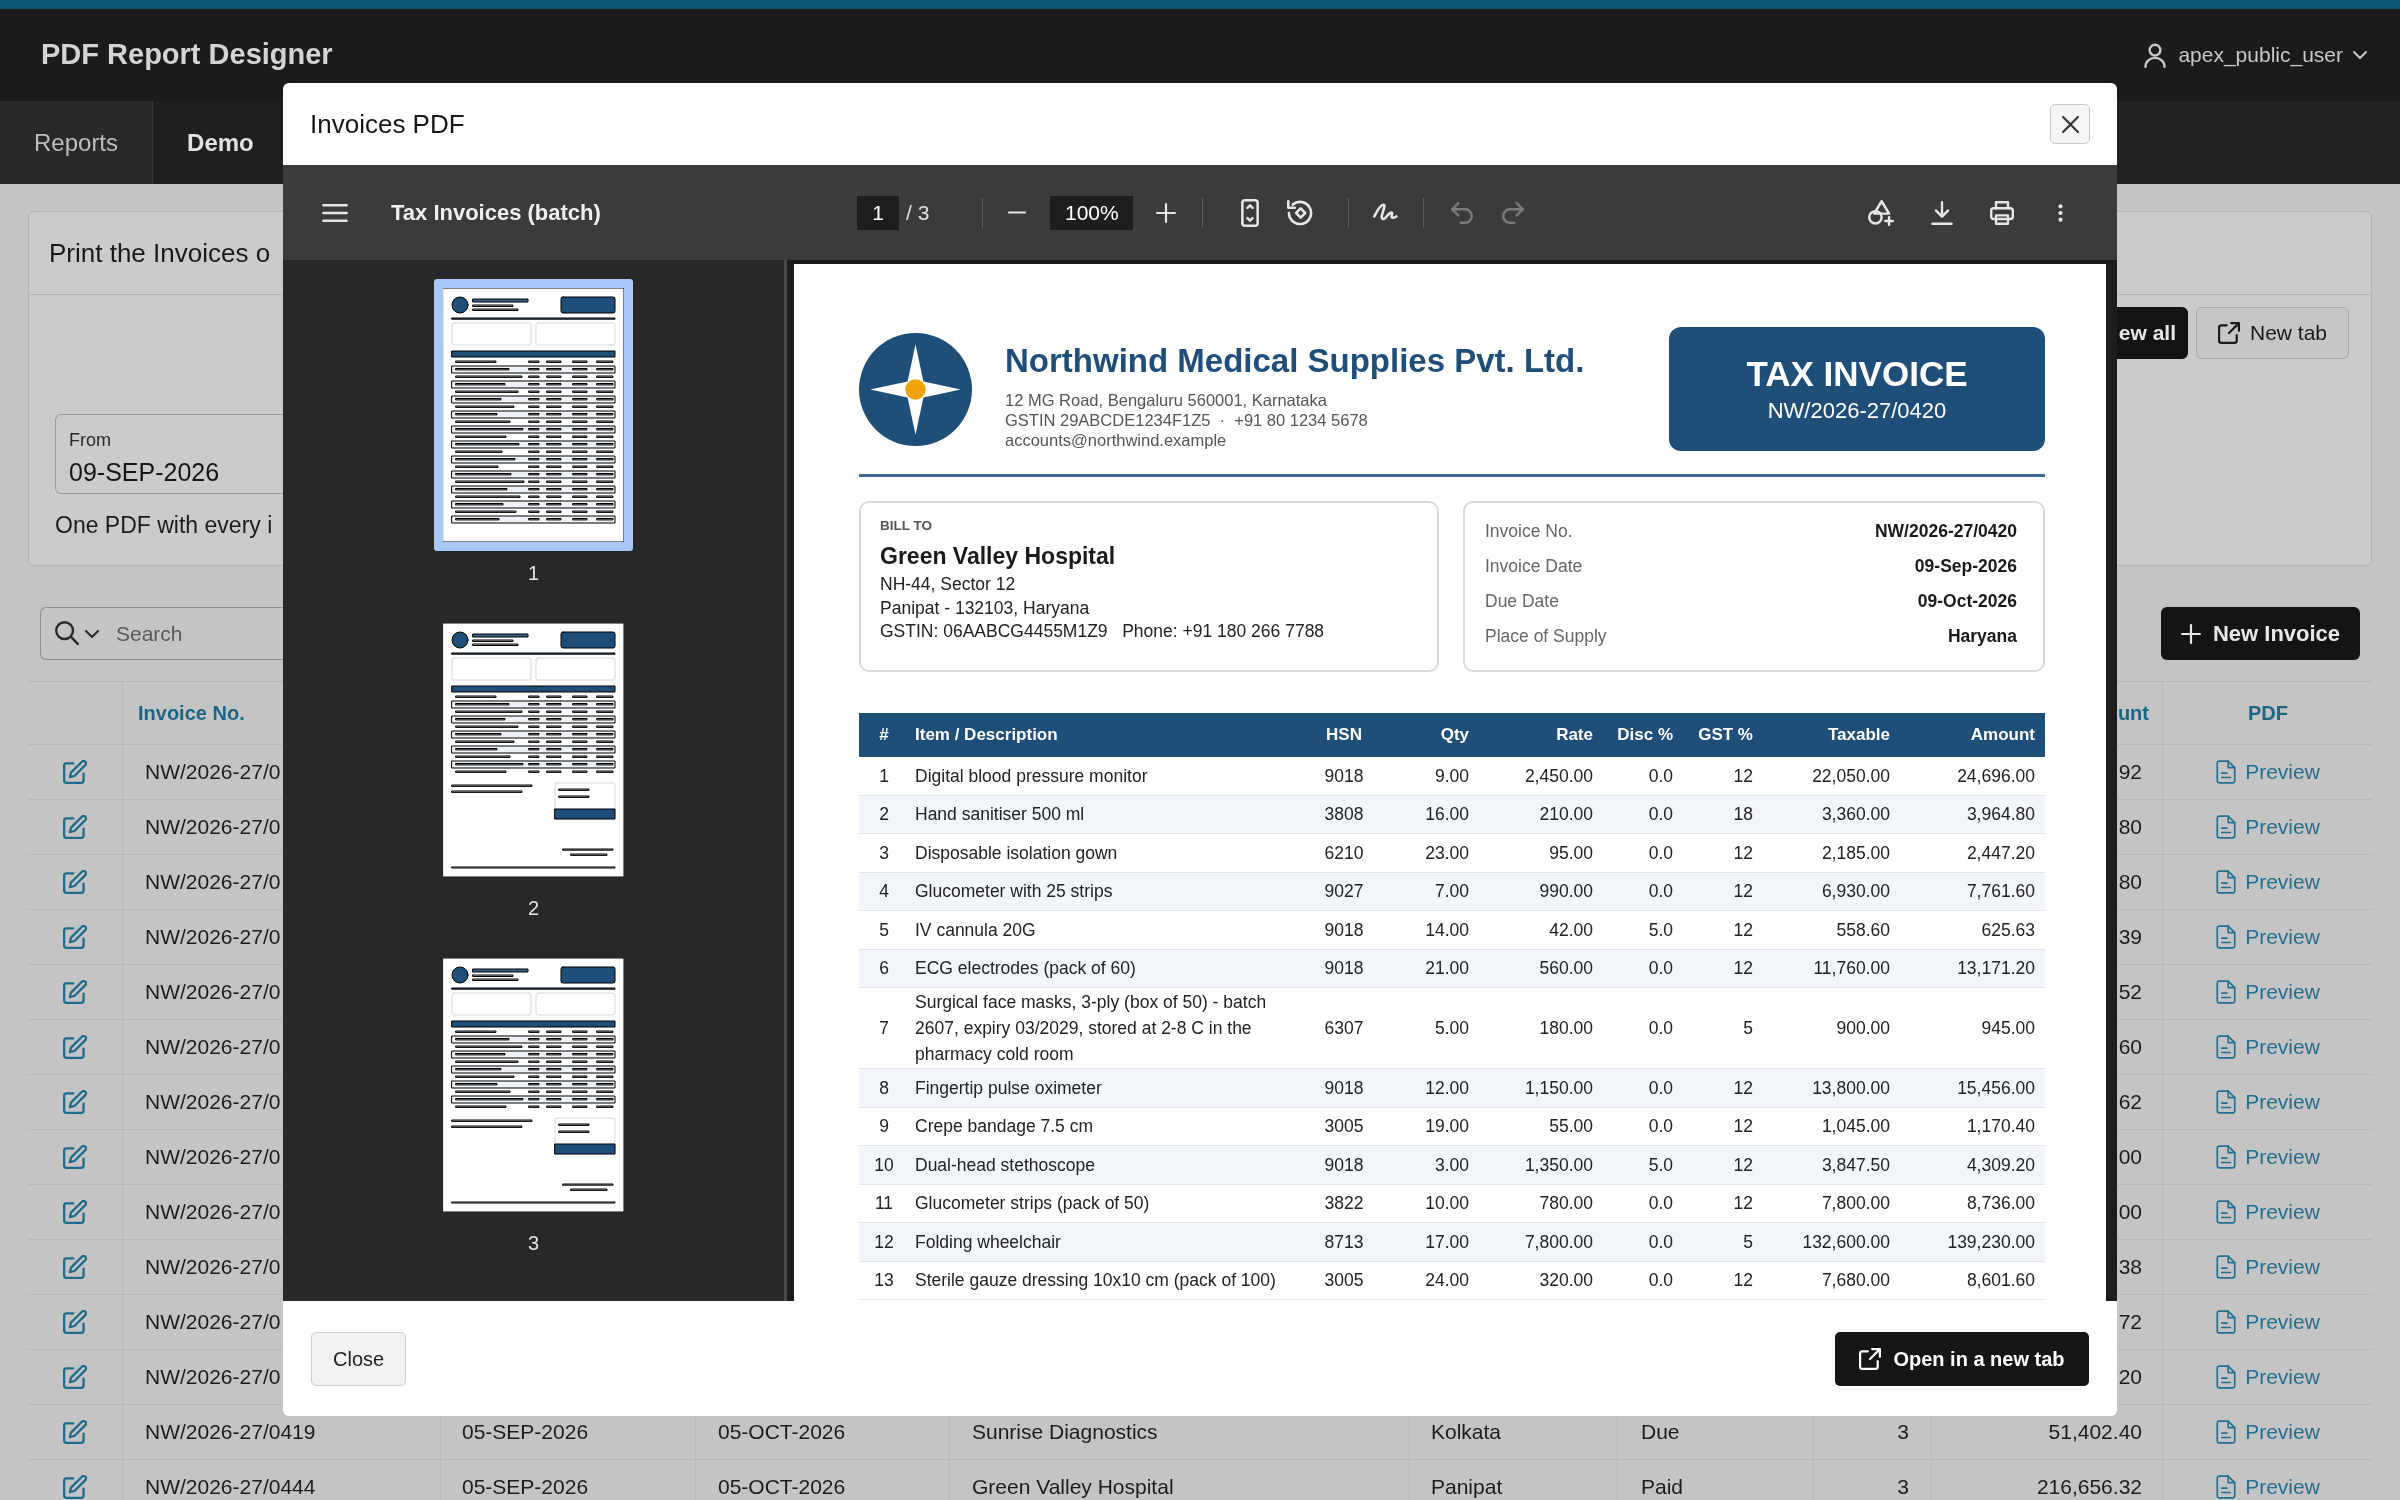 This screenshot has height=1500, width=2400. I want to click on draw-icon, so click(1386, 212).